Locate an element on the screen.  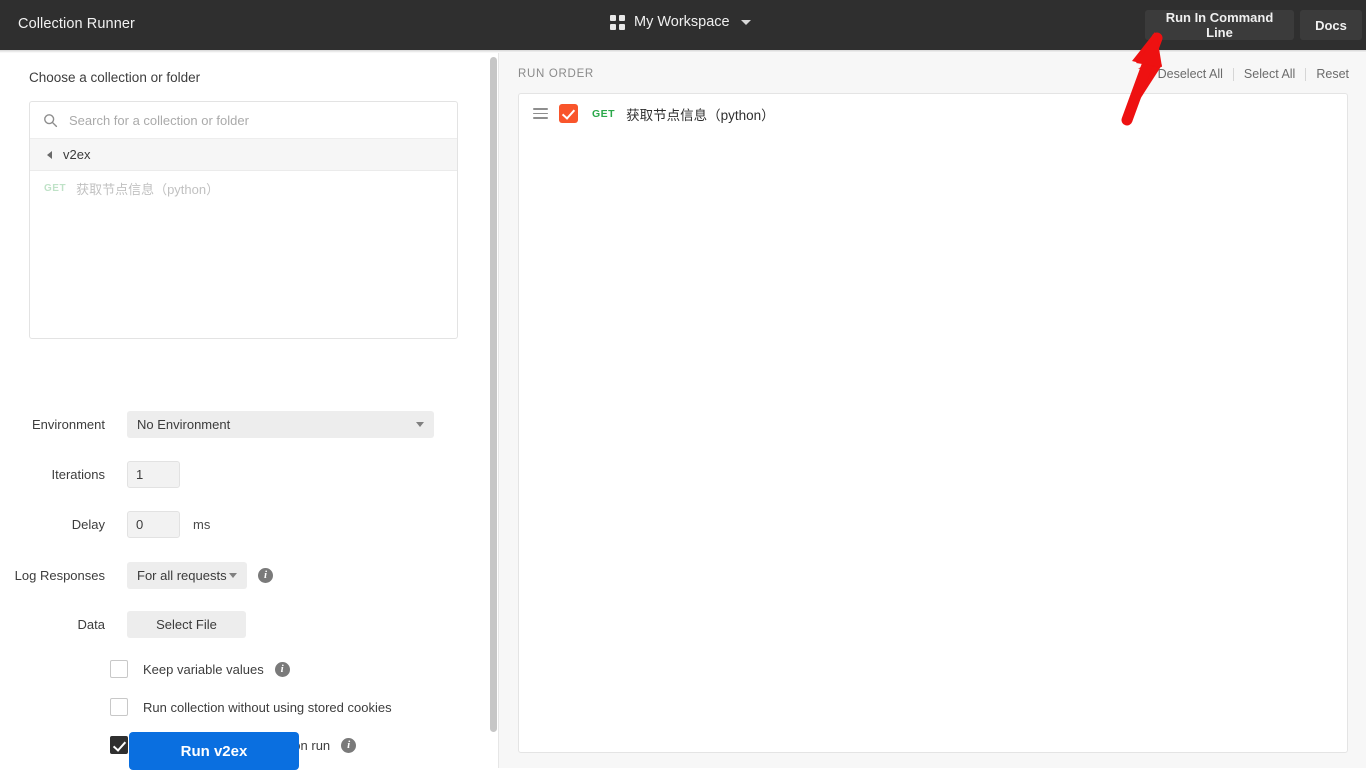
left-panel-scrollbar-thumb is located at coordinates (493, 394).